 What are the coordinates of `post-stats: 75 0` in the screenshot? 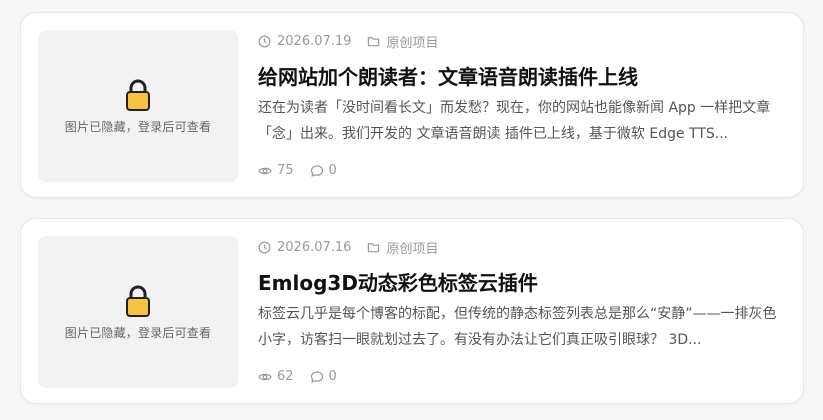 It's located at (305, 170).